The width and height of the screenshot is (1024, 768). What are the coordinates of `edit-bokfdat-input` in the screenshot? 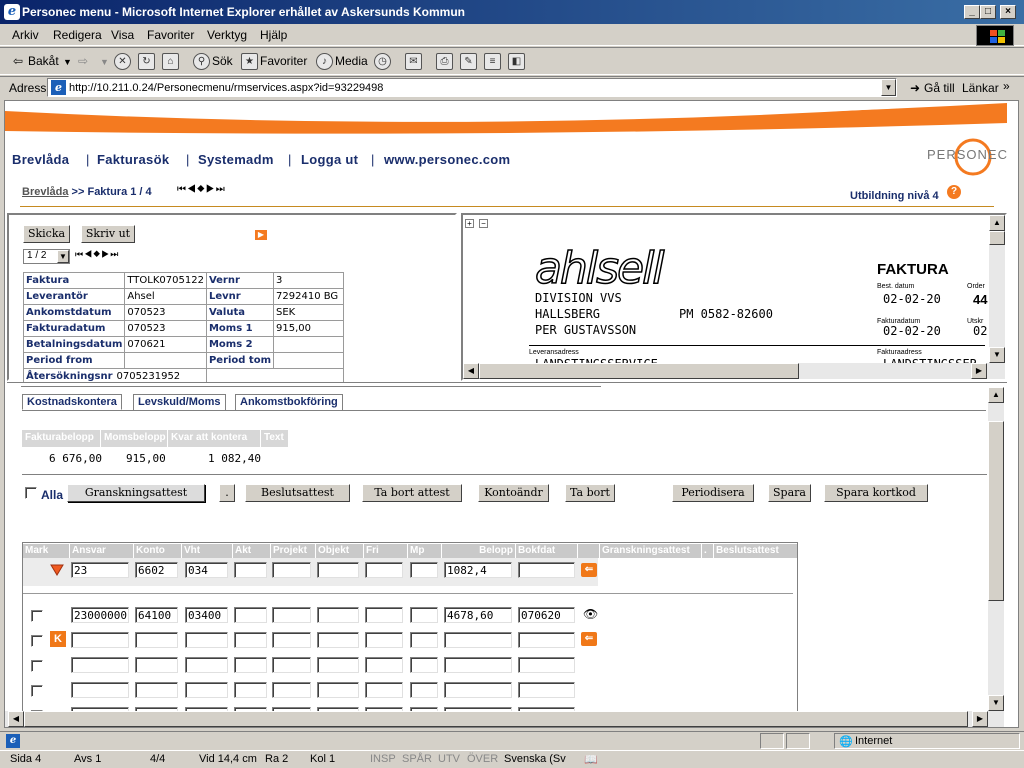 It's located at (546, 570).